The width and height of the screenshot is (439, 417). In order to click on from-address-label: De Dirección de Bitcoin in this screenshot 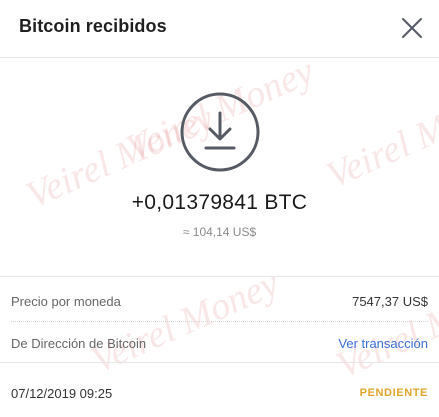, I will do `click(79, 343)`.